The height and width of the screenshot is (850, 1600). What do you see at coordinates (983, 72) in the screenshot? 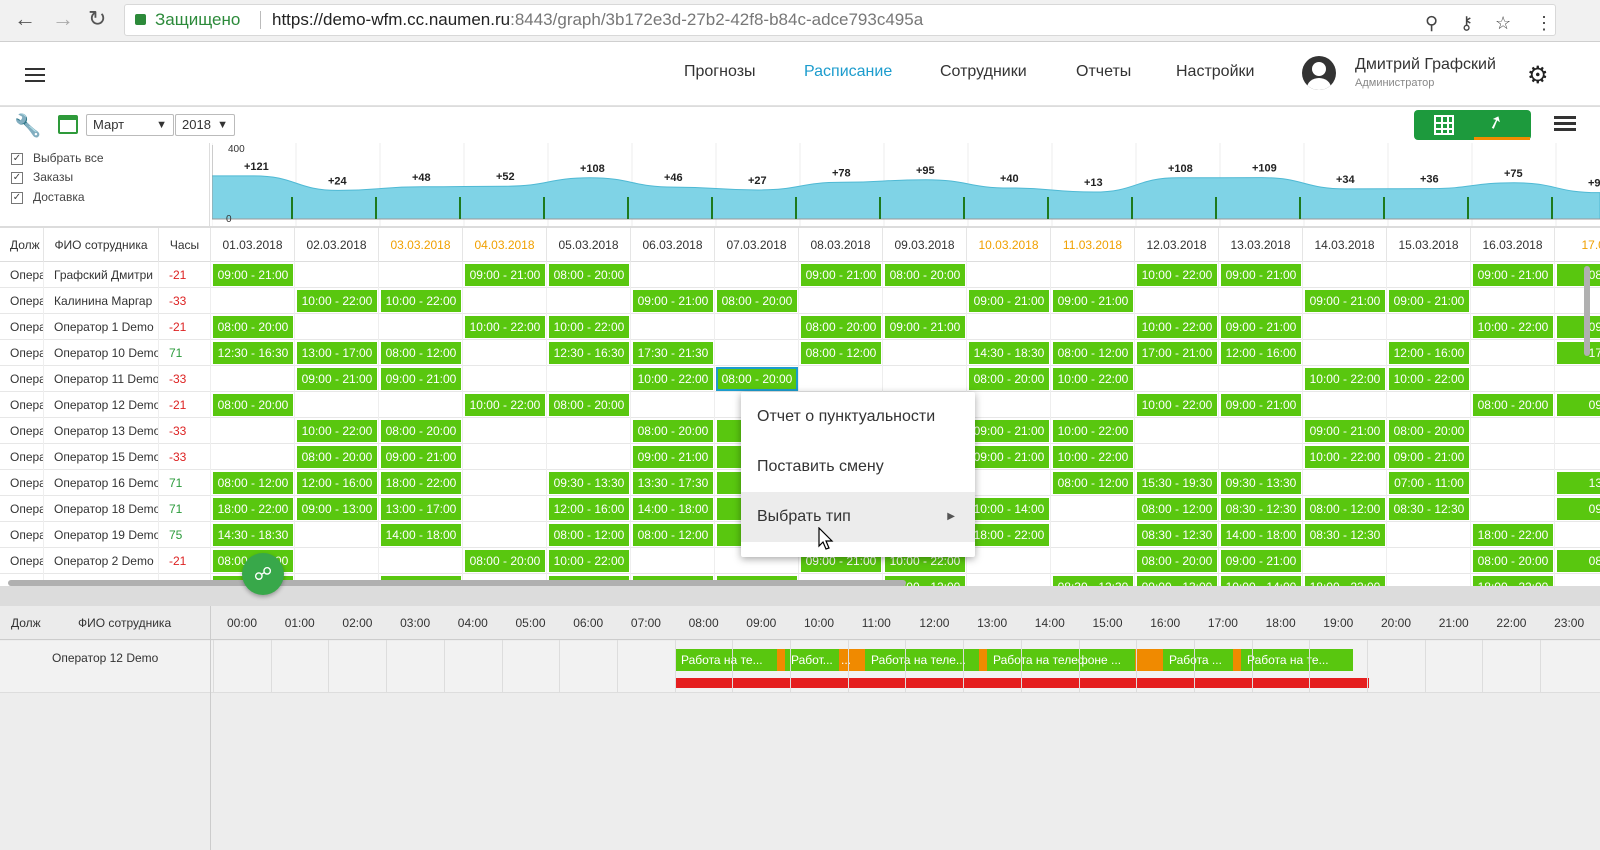
I see `nav-employees: Сотрудники` at bounding box center [983, 72].